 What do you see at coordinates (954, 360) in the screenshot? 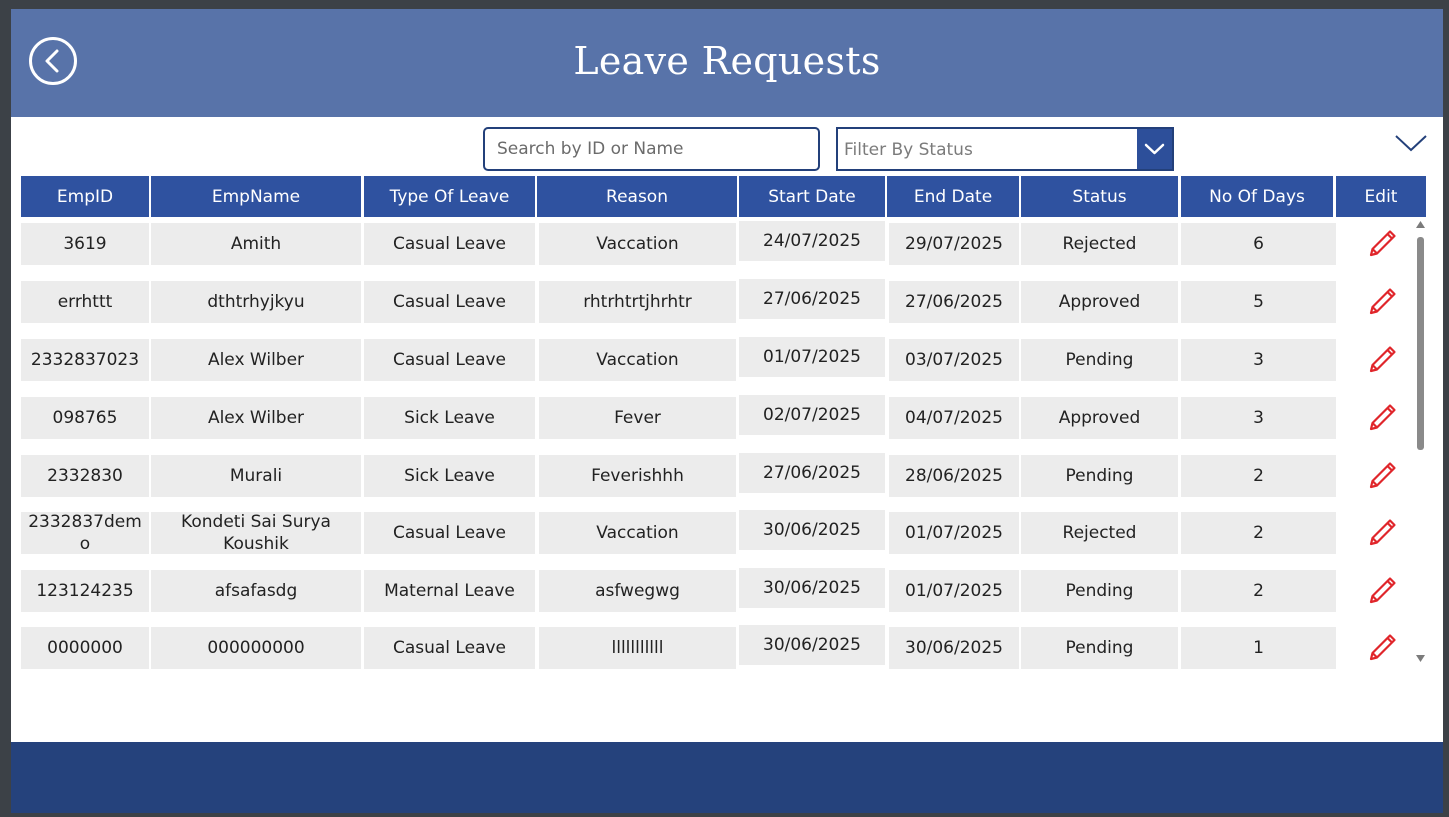
I see `cell-end-date: 03/07/2025` at bounding box center [954, 360].